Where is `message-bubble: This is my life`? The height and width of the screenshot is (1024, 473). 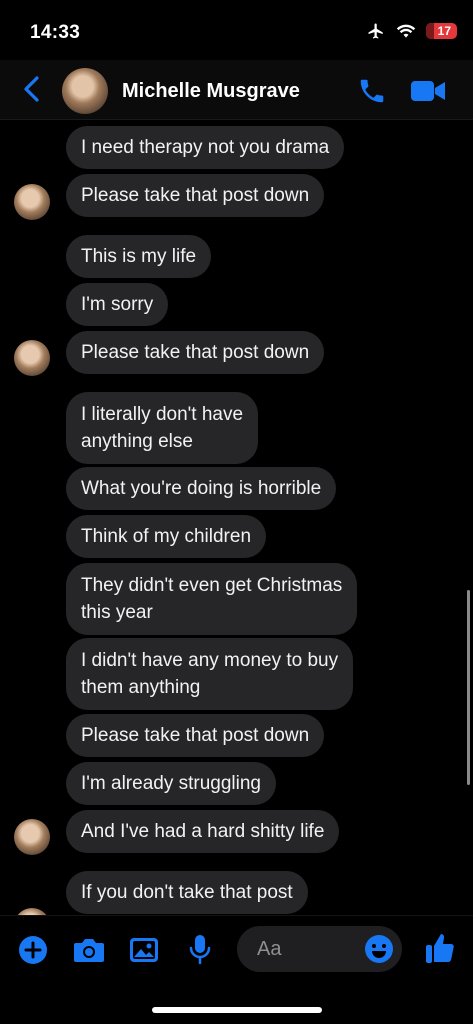 message-bubble: This is my life is located at coordinates (139, 256).